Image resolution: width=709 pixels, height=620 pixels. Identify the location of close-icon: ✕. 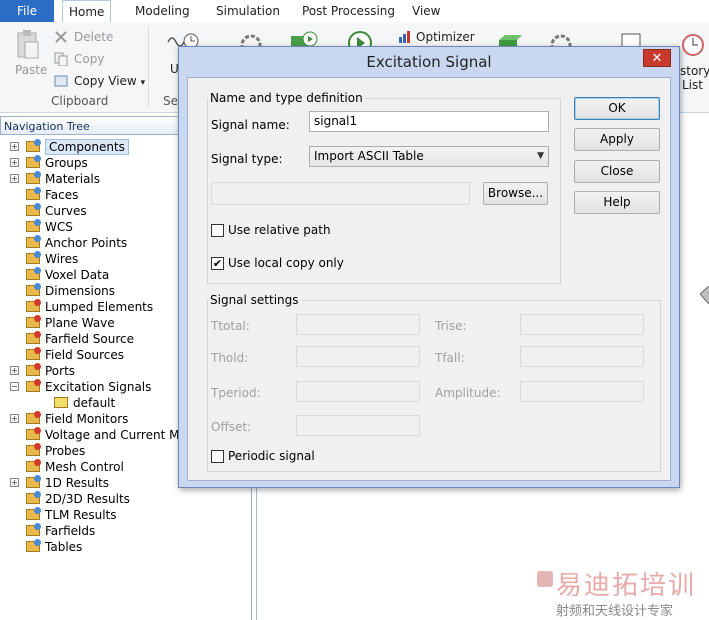
(657, 58).